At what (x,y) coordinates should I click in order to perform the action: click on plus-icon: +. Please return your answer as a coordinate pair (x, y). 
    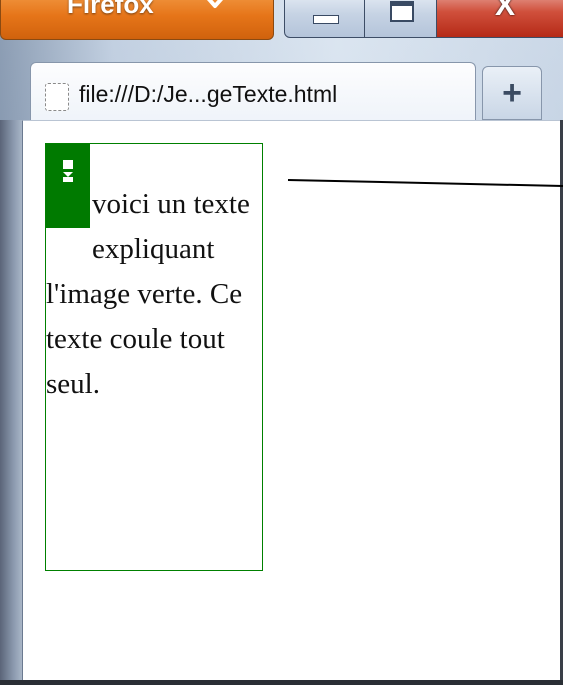
    Looking at the image, I should click on (512, 93).